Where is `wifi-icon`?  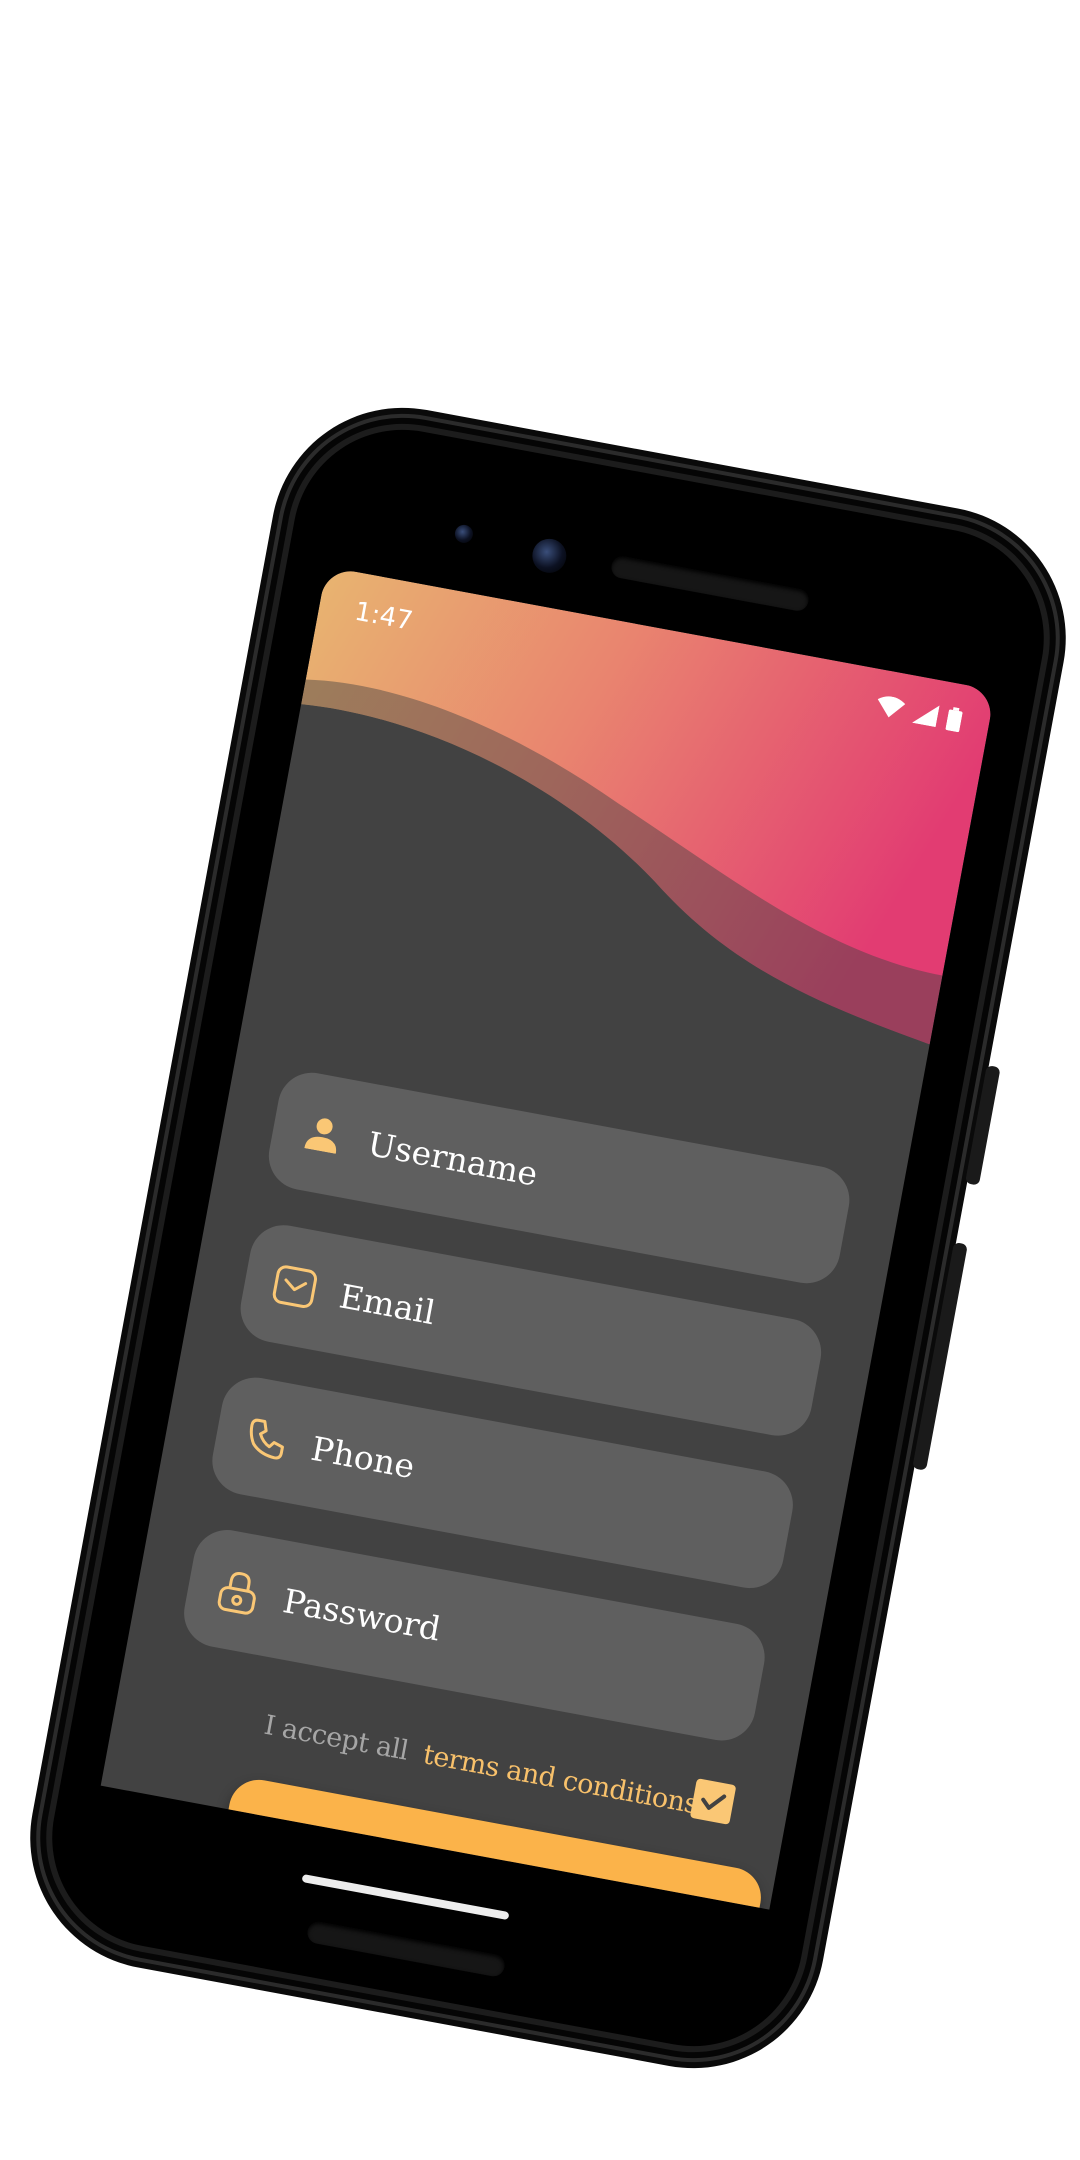
wifi-icon is located at coordinates (891, 707).